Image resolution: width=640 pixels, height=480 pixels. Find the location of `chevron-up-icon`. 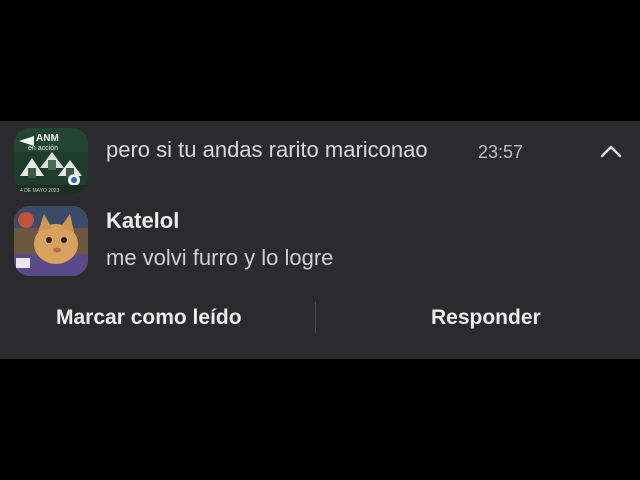

chevron-up-icon is located at coordinates (611, 151).